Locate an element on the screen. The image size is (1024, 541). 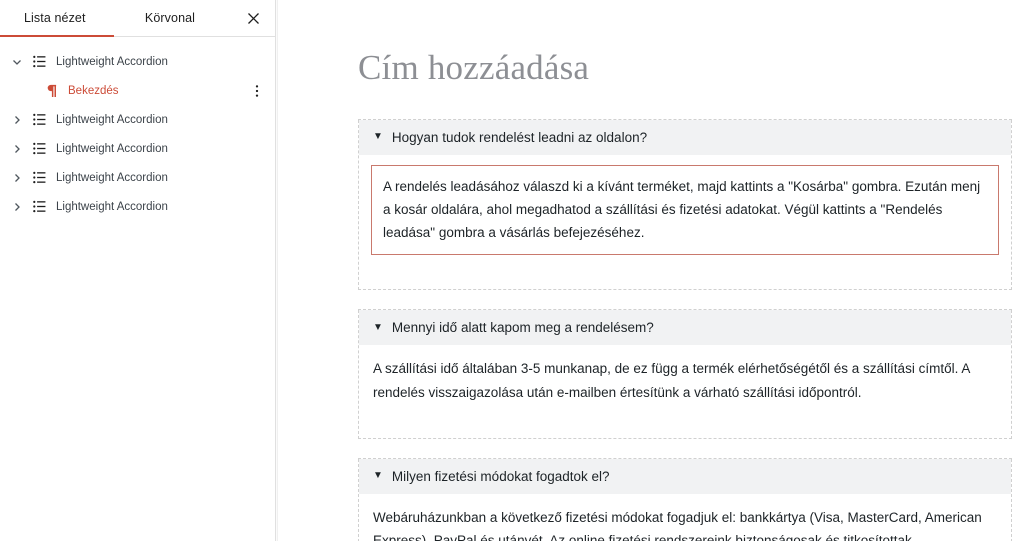
tree-row-selected: Bekezdés is located at coordinates (137, 90).